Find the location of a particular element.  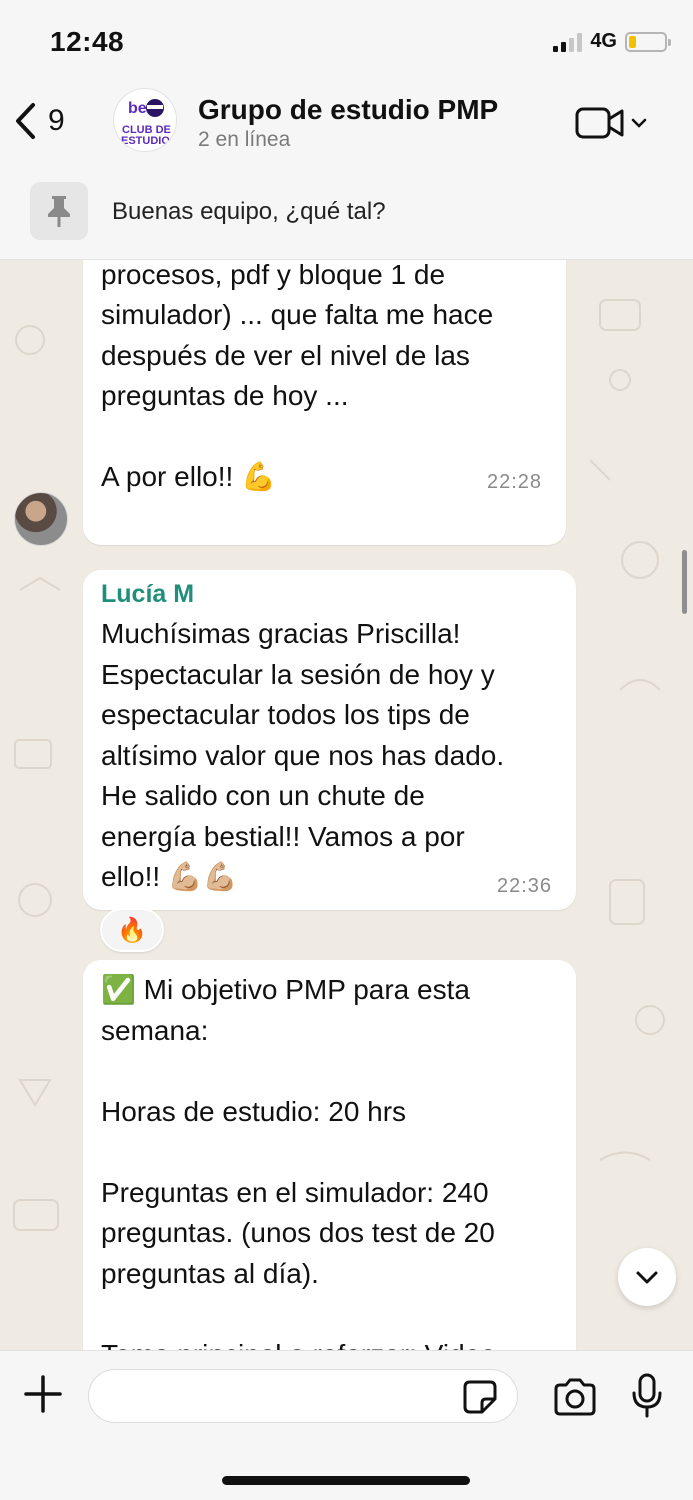

group-name: Grupo de estudio PMP is located at coordinates (348, 110).